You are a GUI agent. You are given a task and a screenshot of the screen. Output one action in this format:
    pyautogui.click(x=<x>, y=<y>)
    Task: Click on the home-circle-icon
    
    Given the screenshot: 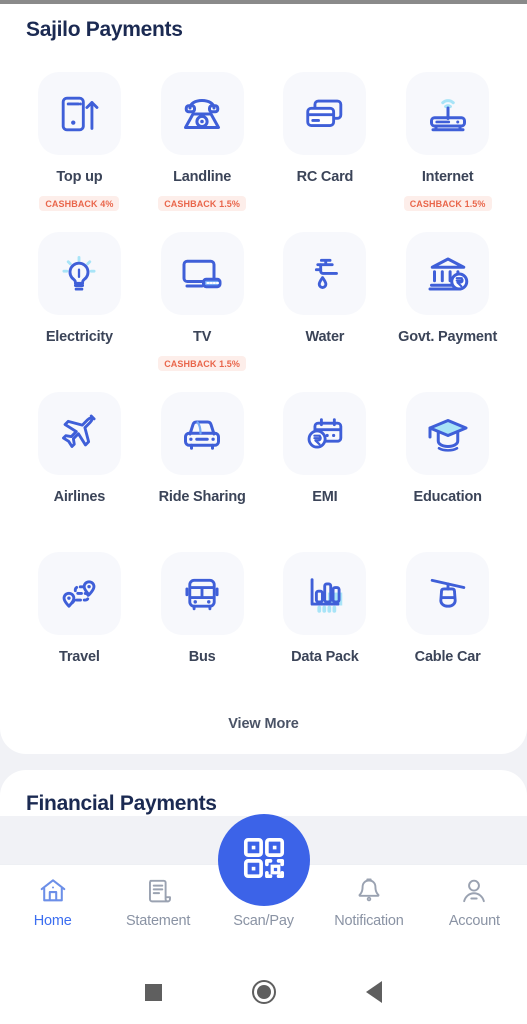 What is the action you would take?
    pyautogui.click(x=263, y=992)
    